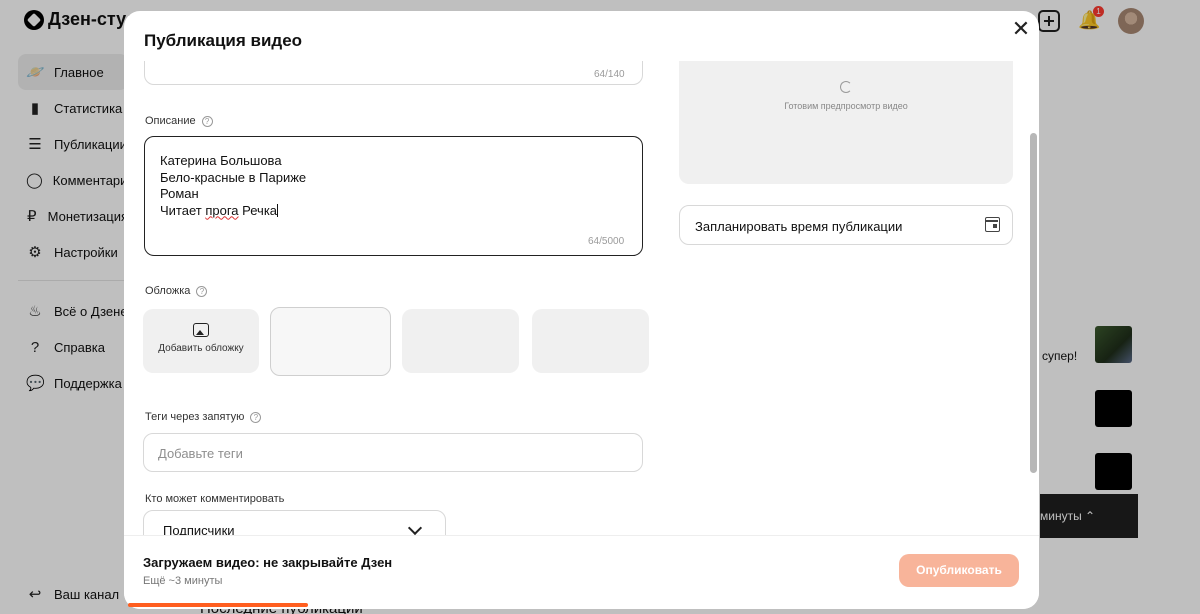  What do you see at coordinates (606, 241) in the screenshot?
I see `description-counter: 64/5000` at bounding box center [606, 241].